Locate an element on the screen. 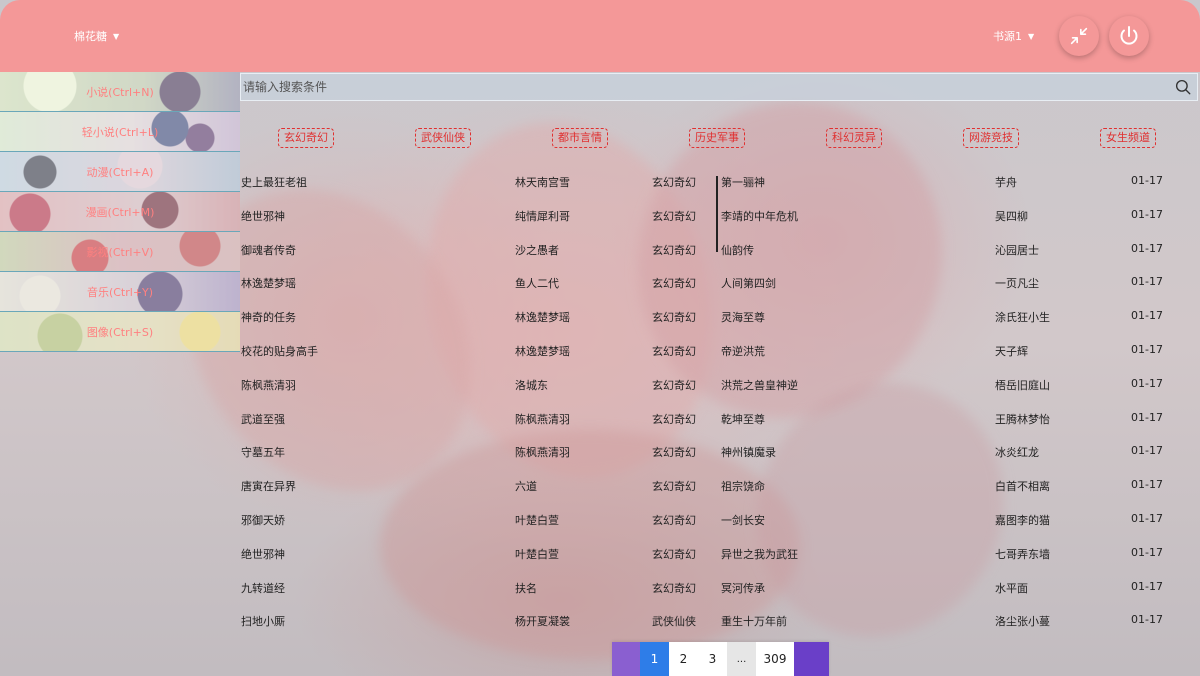  book-title: 御魂者传奇 is located at coordinates (268, 250).